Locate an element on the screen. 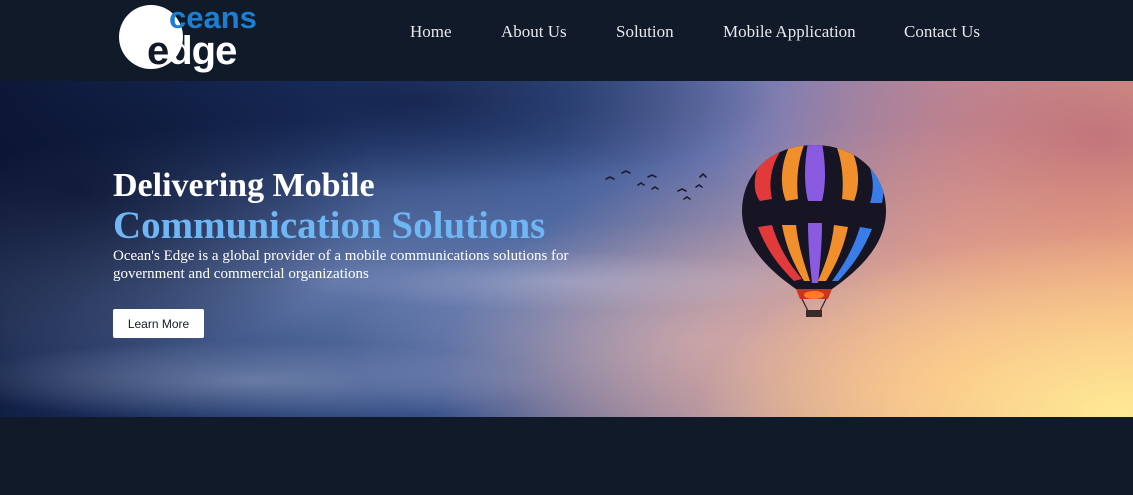  nav-item-solution: Solution is located at coordinates (645, 32).